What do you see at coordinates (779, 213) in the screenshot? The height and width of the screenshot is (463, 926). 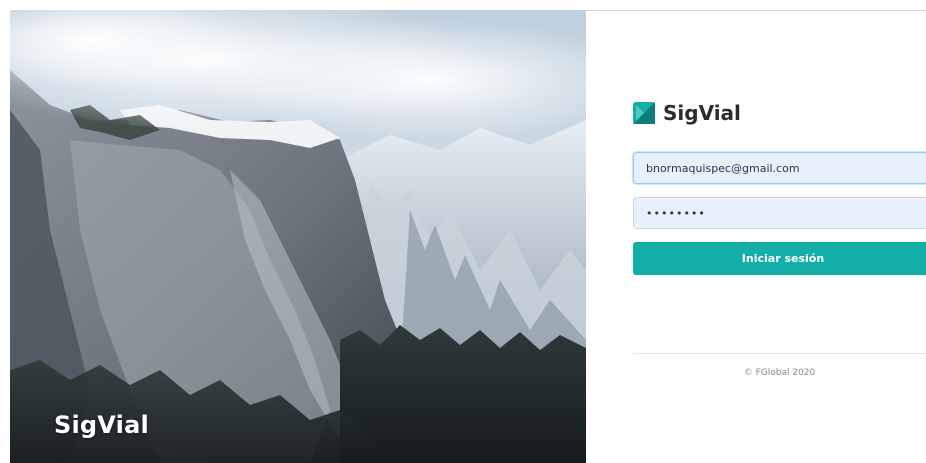 I see `password-field` at bounding box center [779, 213].